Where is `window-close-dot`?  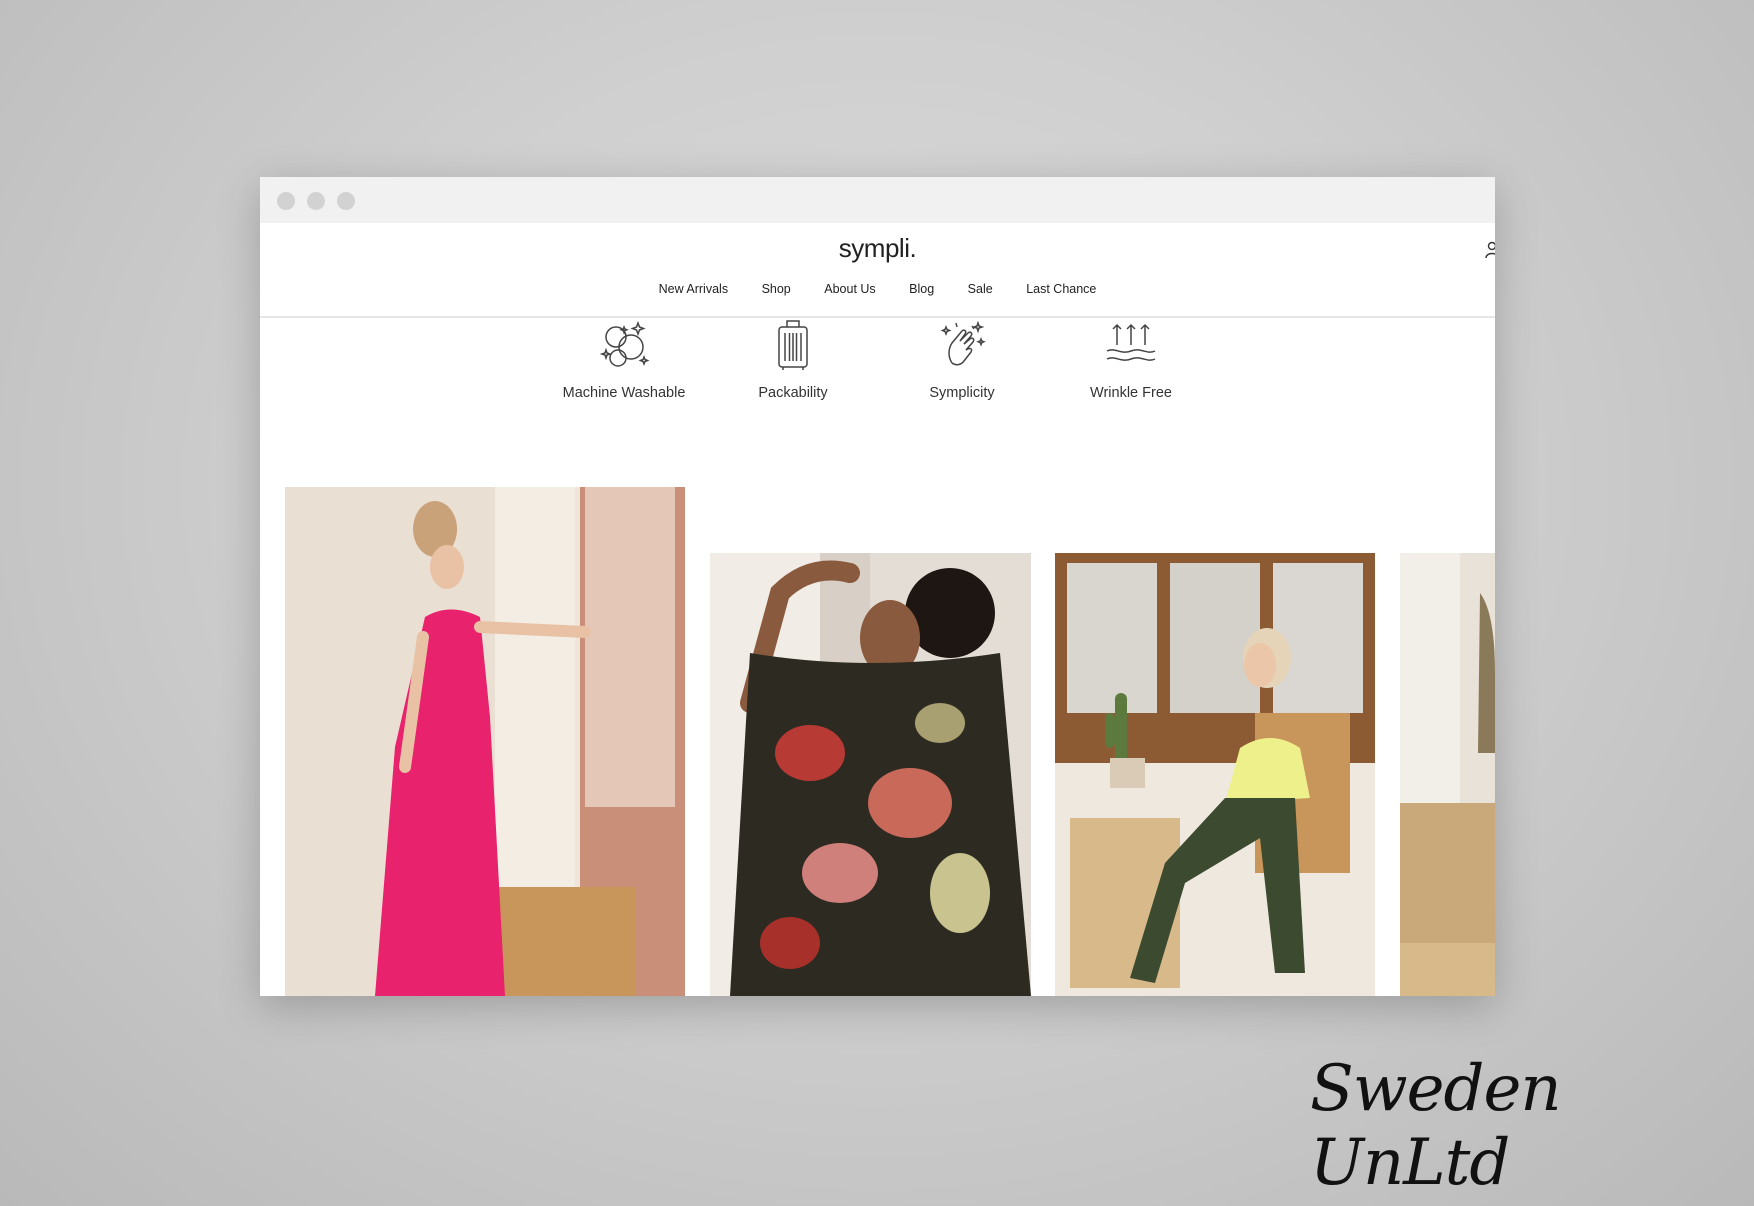
window-close-dot is located at coordinates (286, 201).